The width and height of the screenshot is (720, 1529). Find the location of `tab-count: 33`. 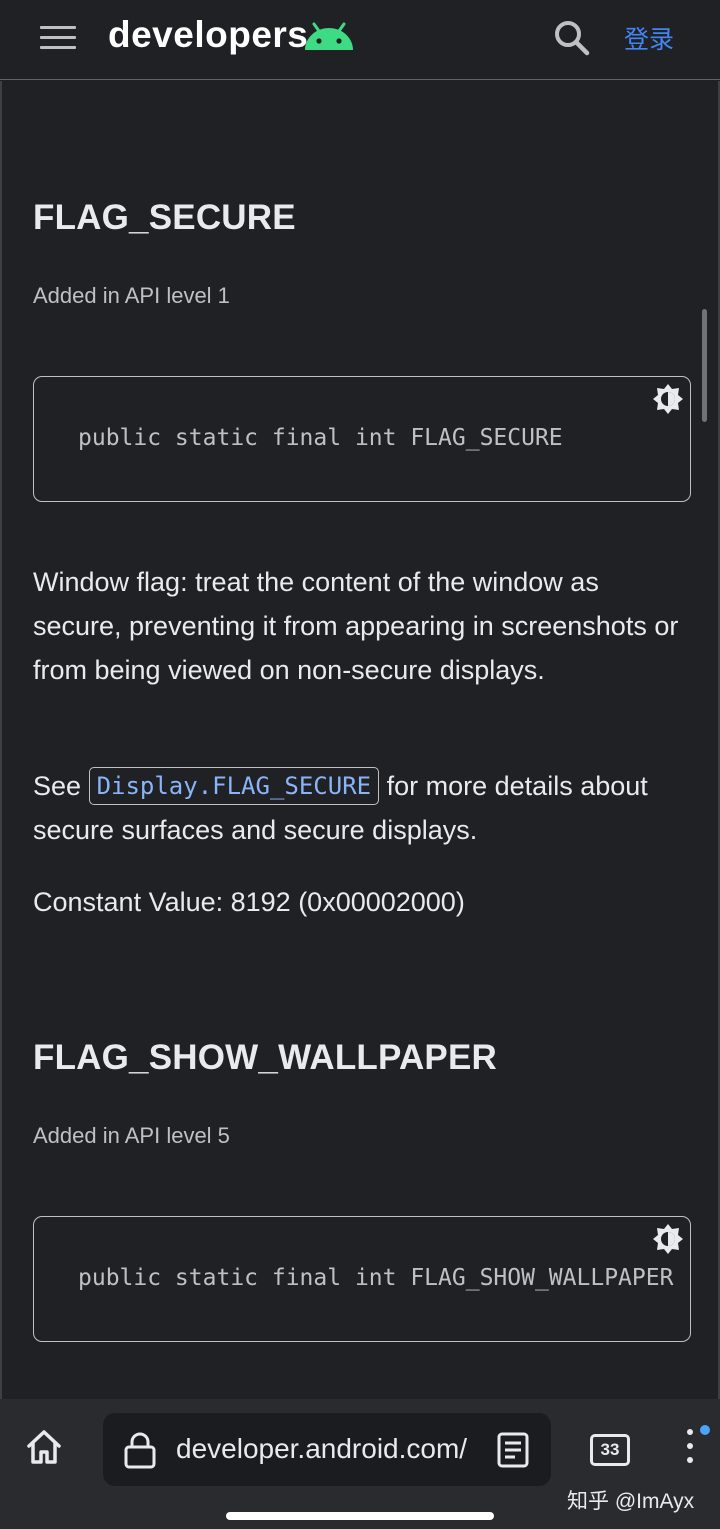

tab-count: 33 is located at coordinates (610, 1450).